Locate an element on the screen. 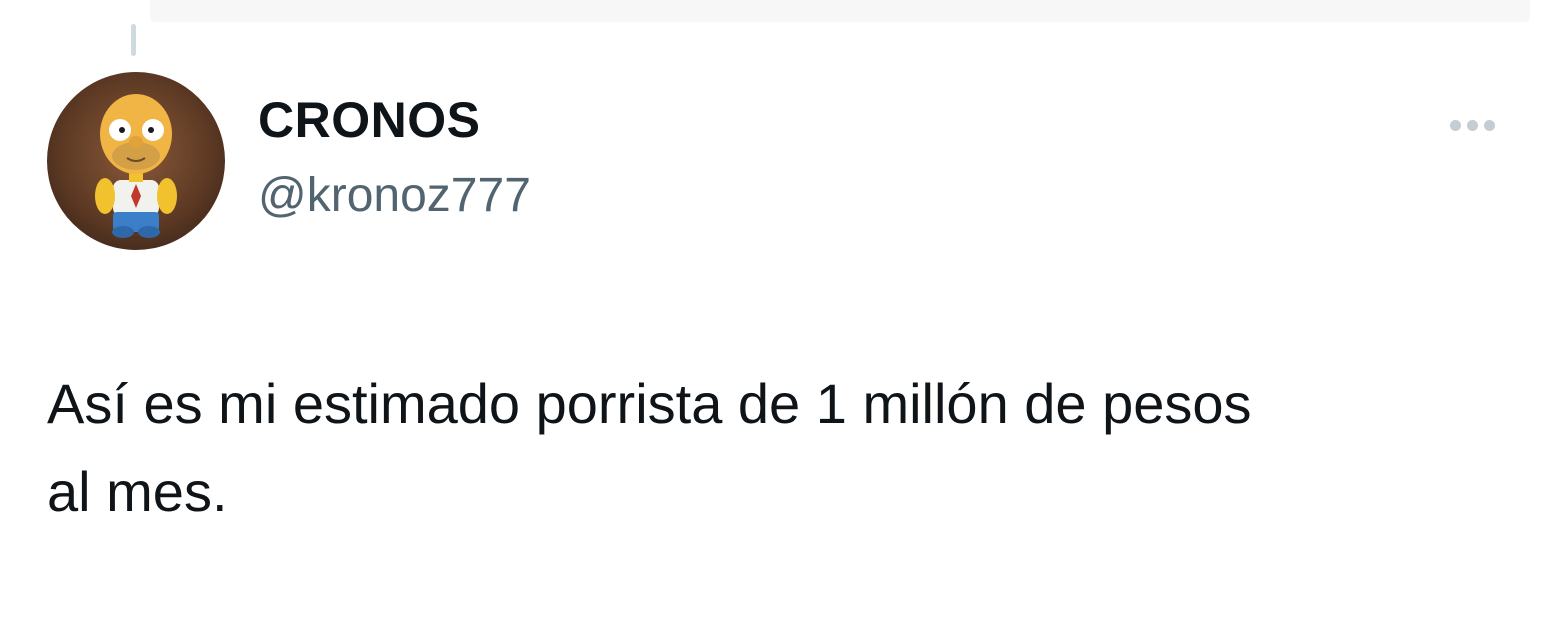  avatar is located at coordinates (136, 161).